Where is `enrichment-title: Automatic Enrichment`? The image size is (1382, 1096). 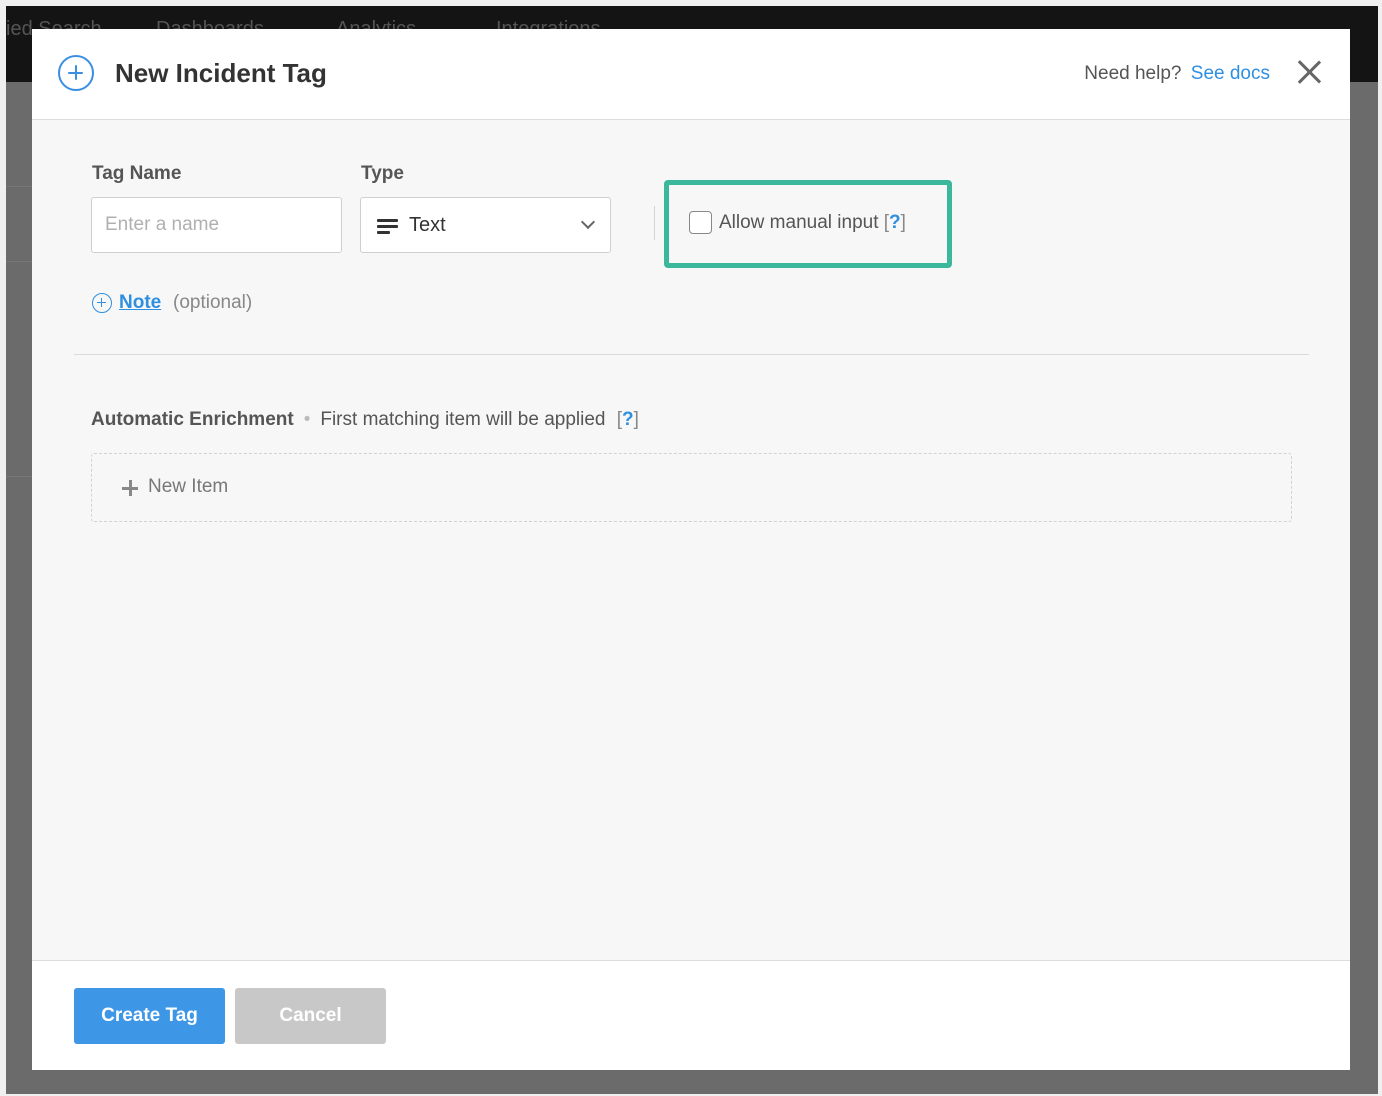 enrichment-title: Automatic Enrichment is located at coordinates (192, 419).